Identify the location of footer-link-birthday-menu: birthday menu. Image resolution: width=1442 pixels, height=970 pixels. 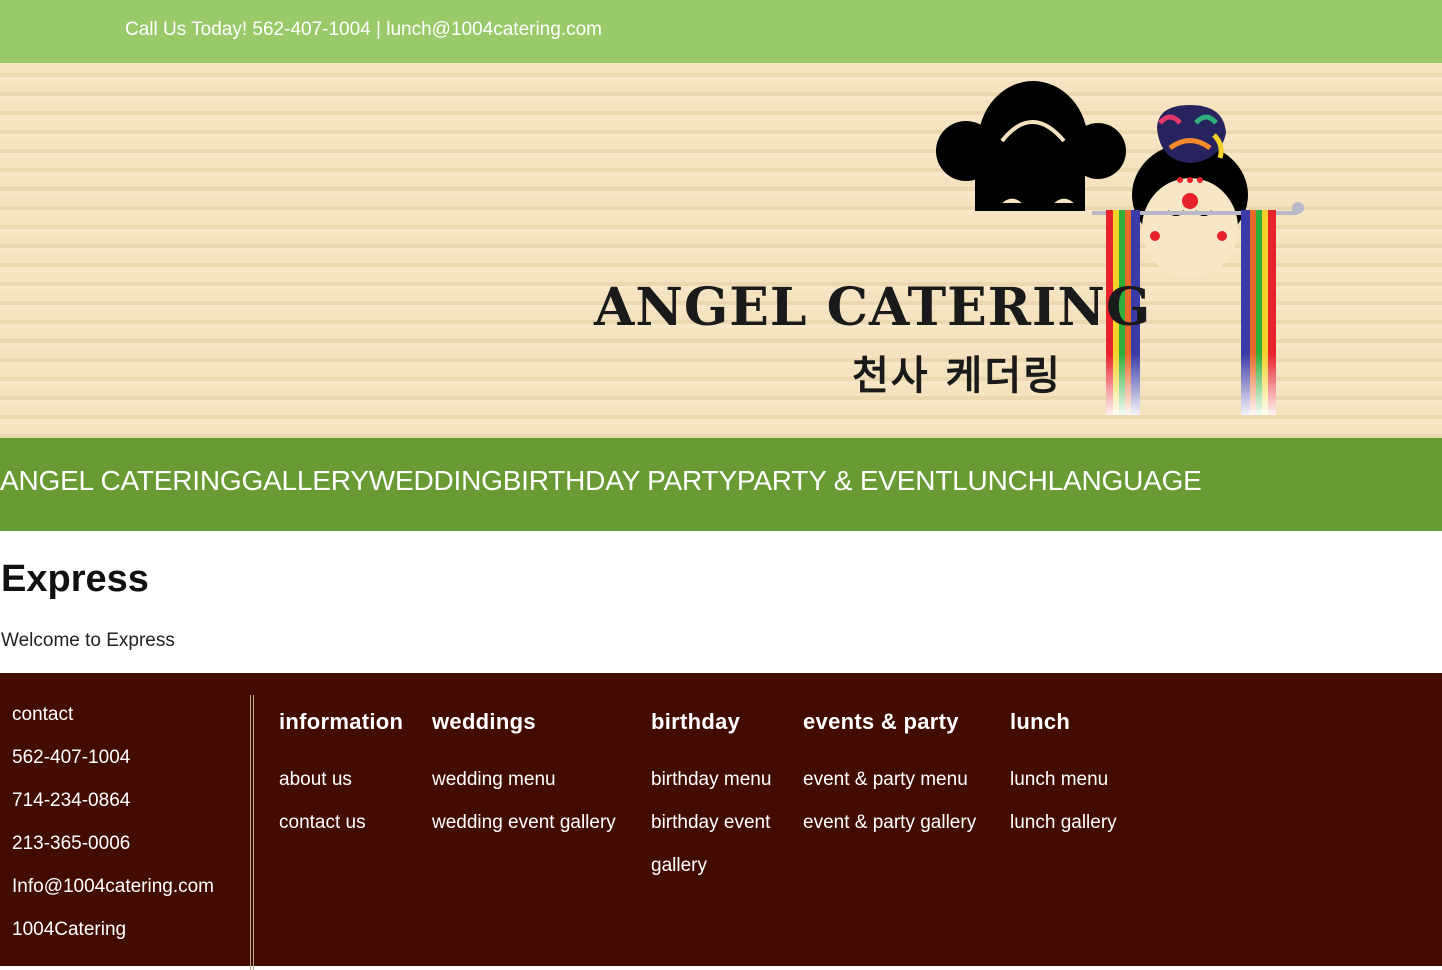
(721, 779).